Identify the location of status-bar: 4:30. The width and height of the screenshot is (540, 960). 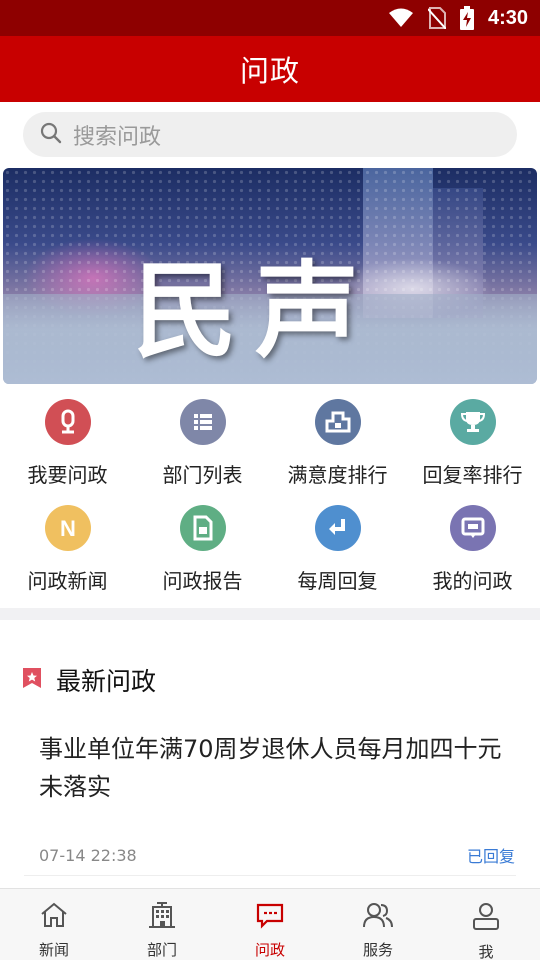
(270, 18).